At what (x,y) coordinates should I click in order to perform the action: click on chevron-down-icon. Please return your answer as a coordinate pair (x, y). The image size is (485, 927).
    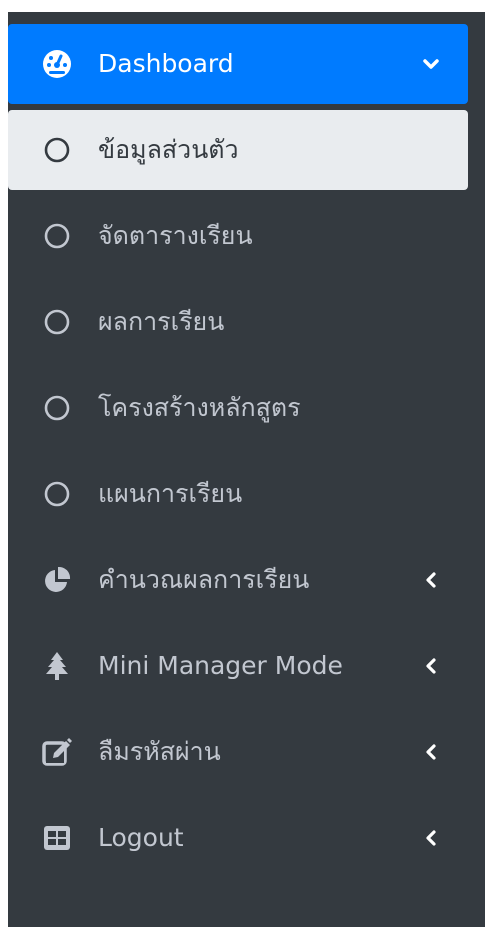
    Looking at the image, I should click on (431, 64).